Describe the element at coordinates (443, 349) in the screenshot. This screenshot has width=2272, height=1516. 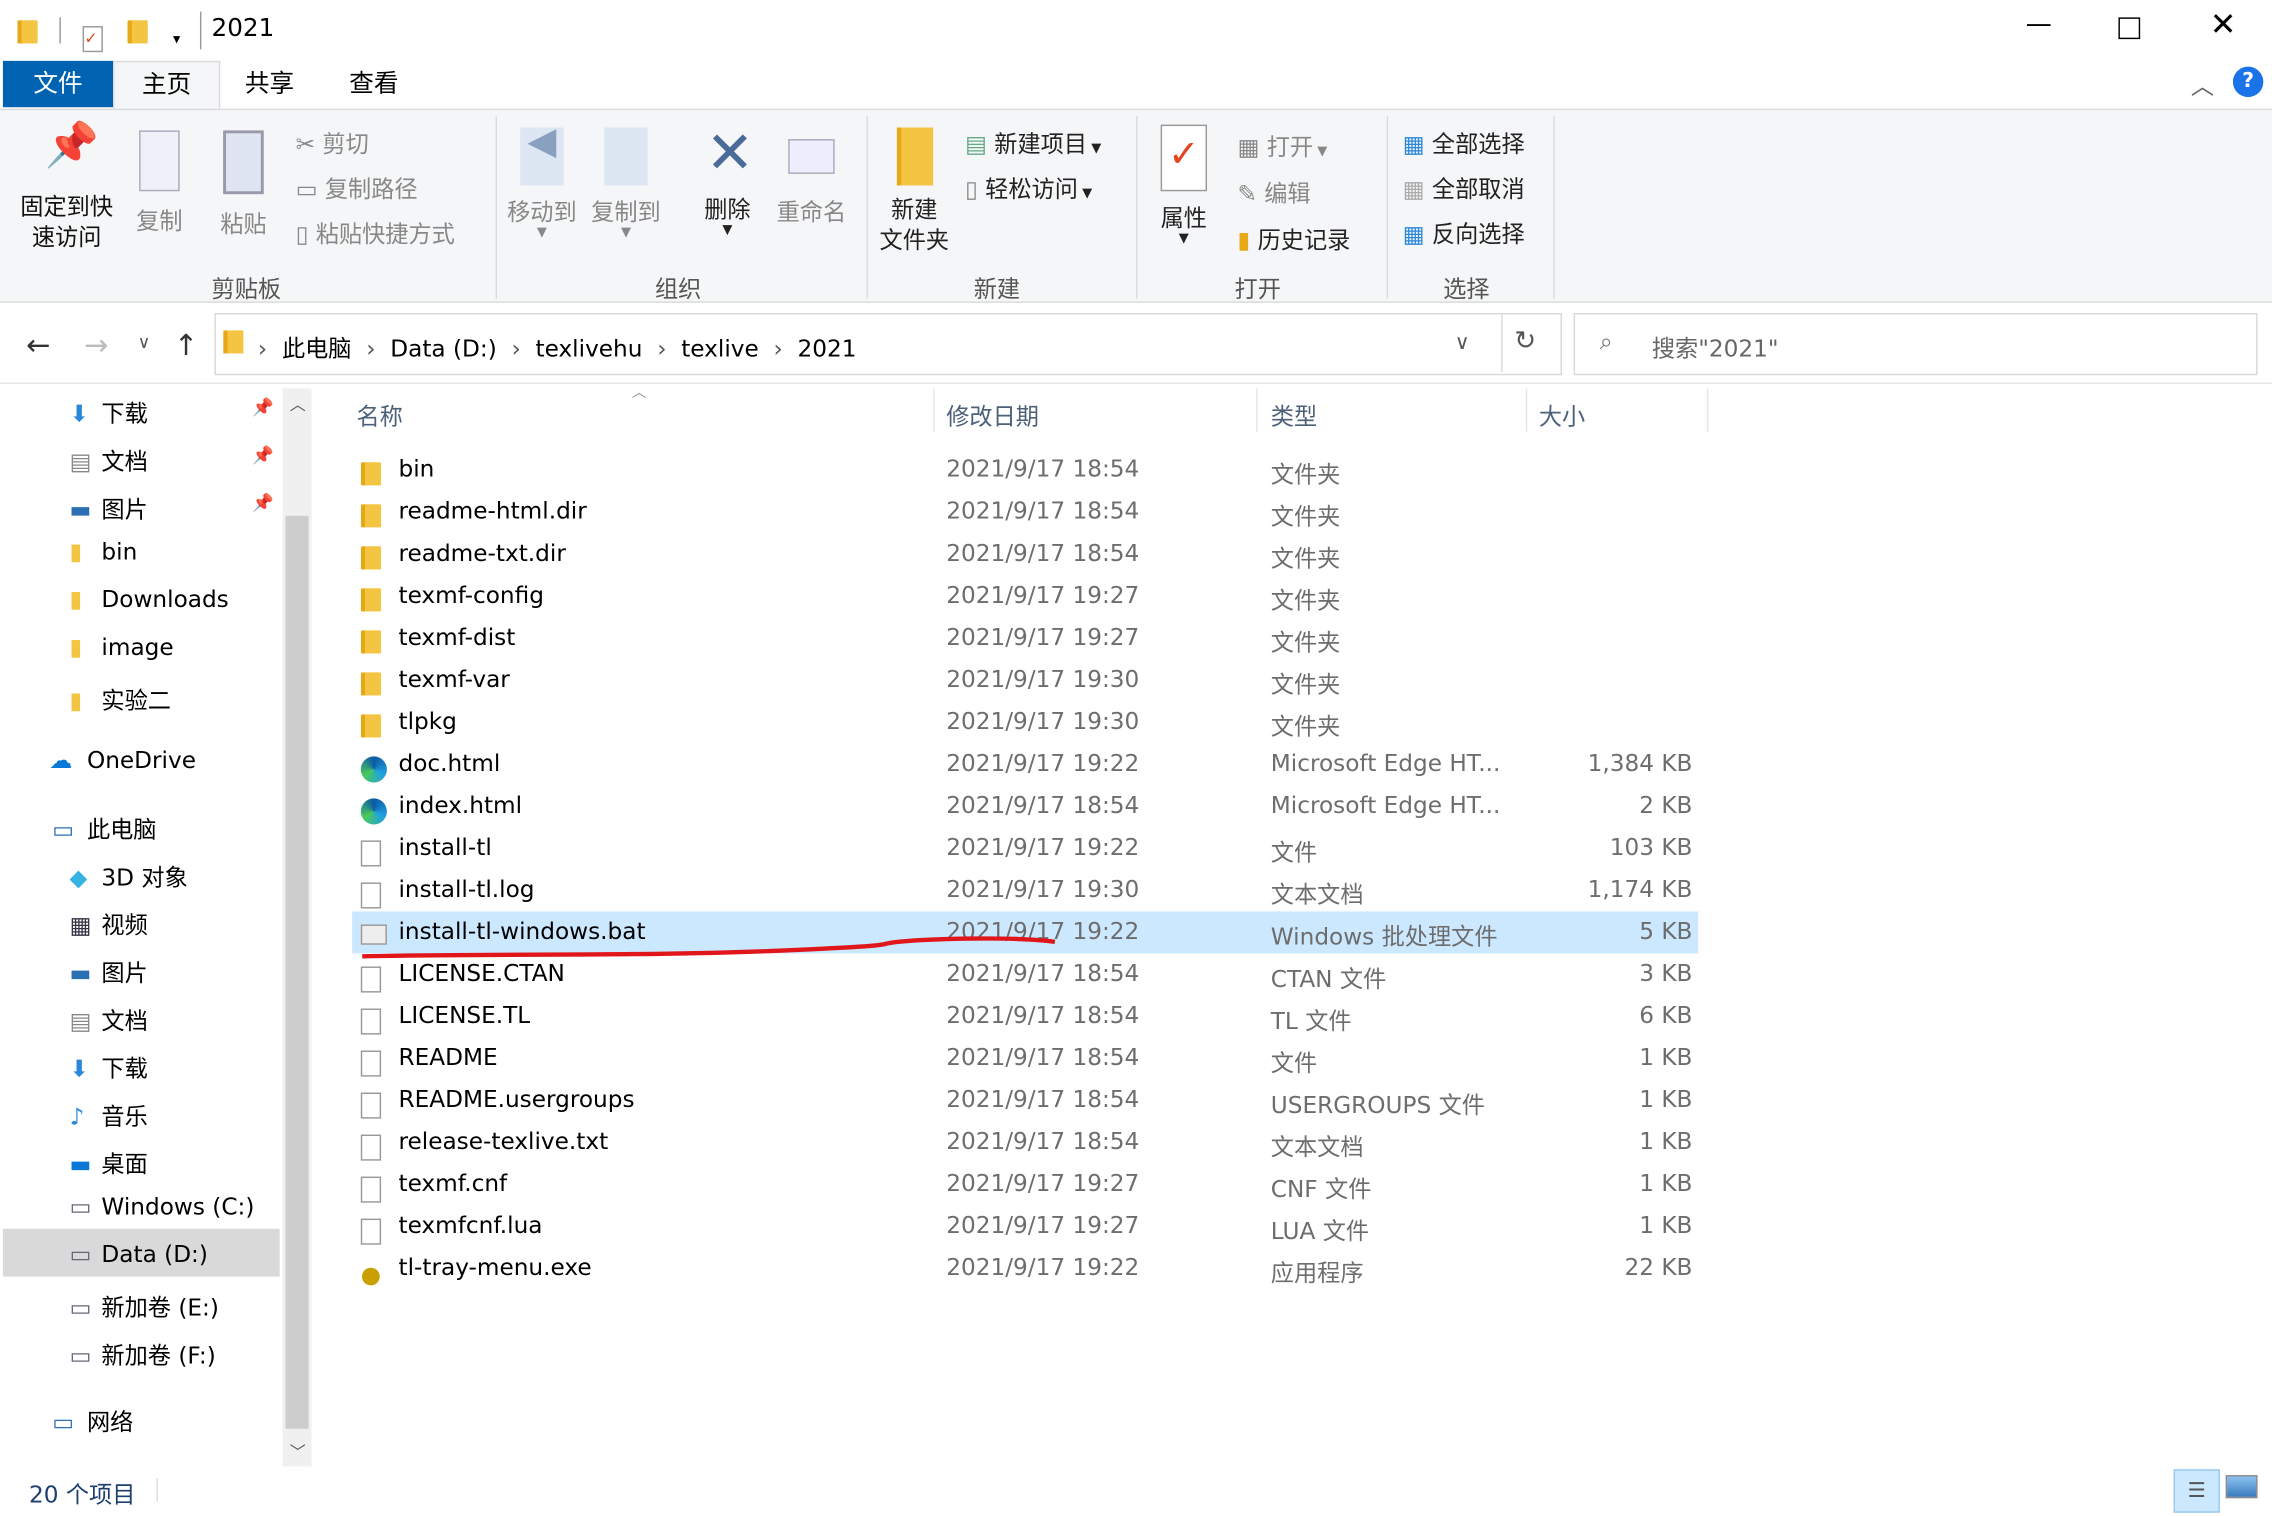
I see `breadcrumb-item: Data (D:)` at that location.